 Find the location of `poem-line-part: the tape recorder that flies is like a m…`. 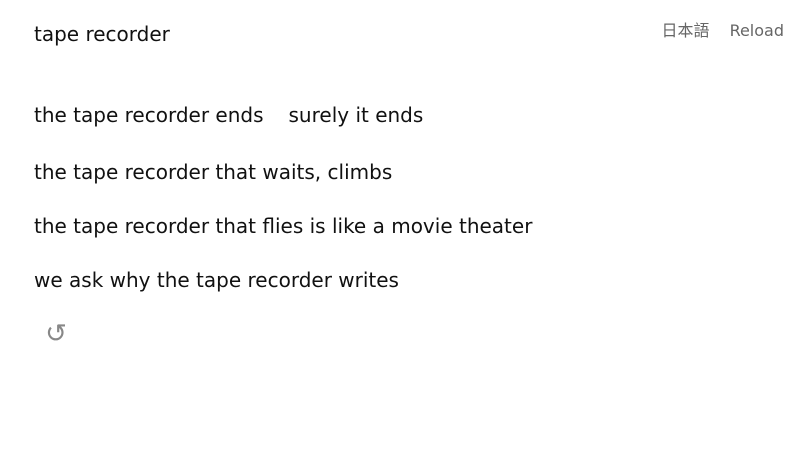

poem-line-part: the tape recorder that flies is like a m… is located at coordinates (283, 226).